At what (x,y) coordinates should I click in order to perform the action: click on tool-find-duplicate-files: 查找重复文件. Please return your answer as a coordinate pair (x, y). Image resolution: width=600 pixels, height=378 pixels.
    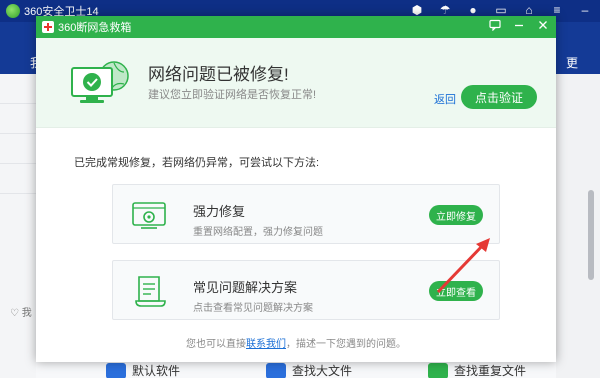
    Looking at the image, I should click on (477, 370).